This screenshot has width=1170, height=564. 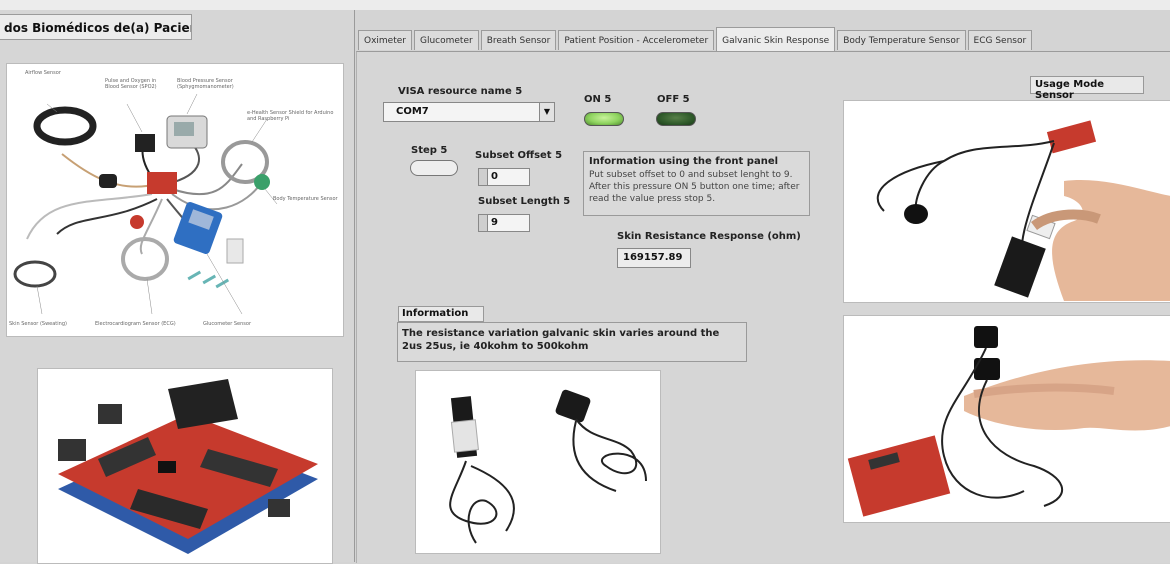 What do you see at coordinates (96, 27) in the screenshot?
I see `left-panel-tab: dos Biomédicos de(a) Paciente` at bounding box center [96, 27].